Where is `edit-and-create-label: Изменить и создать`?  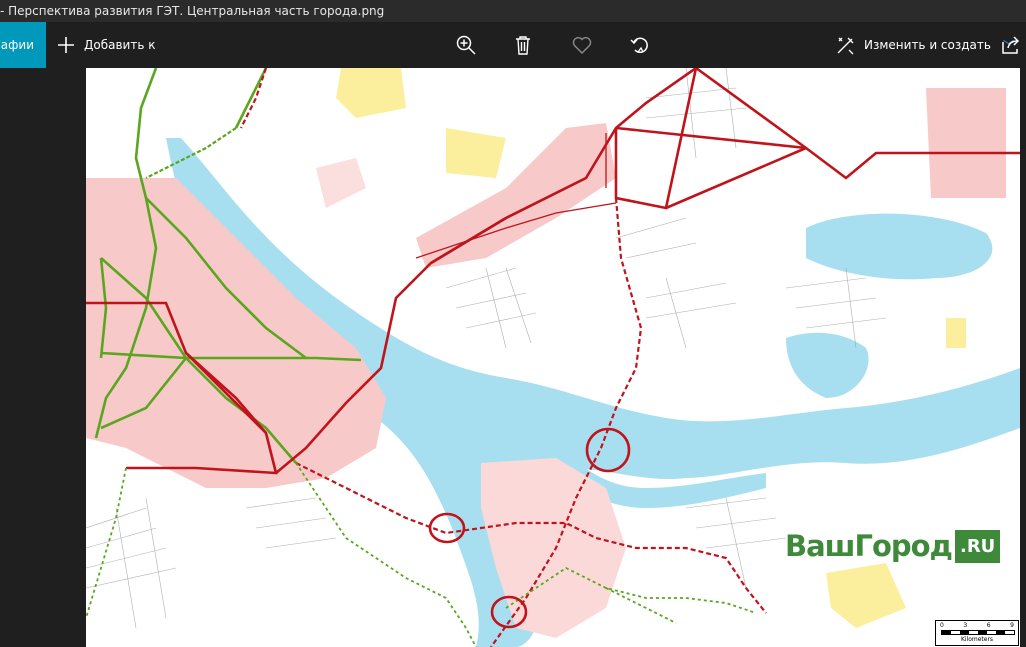 edit-and-create-label: Изменить и создать is located at coordinates (927, 45).